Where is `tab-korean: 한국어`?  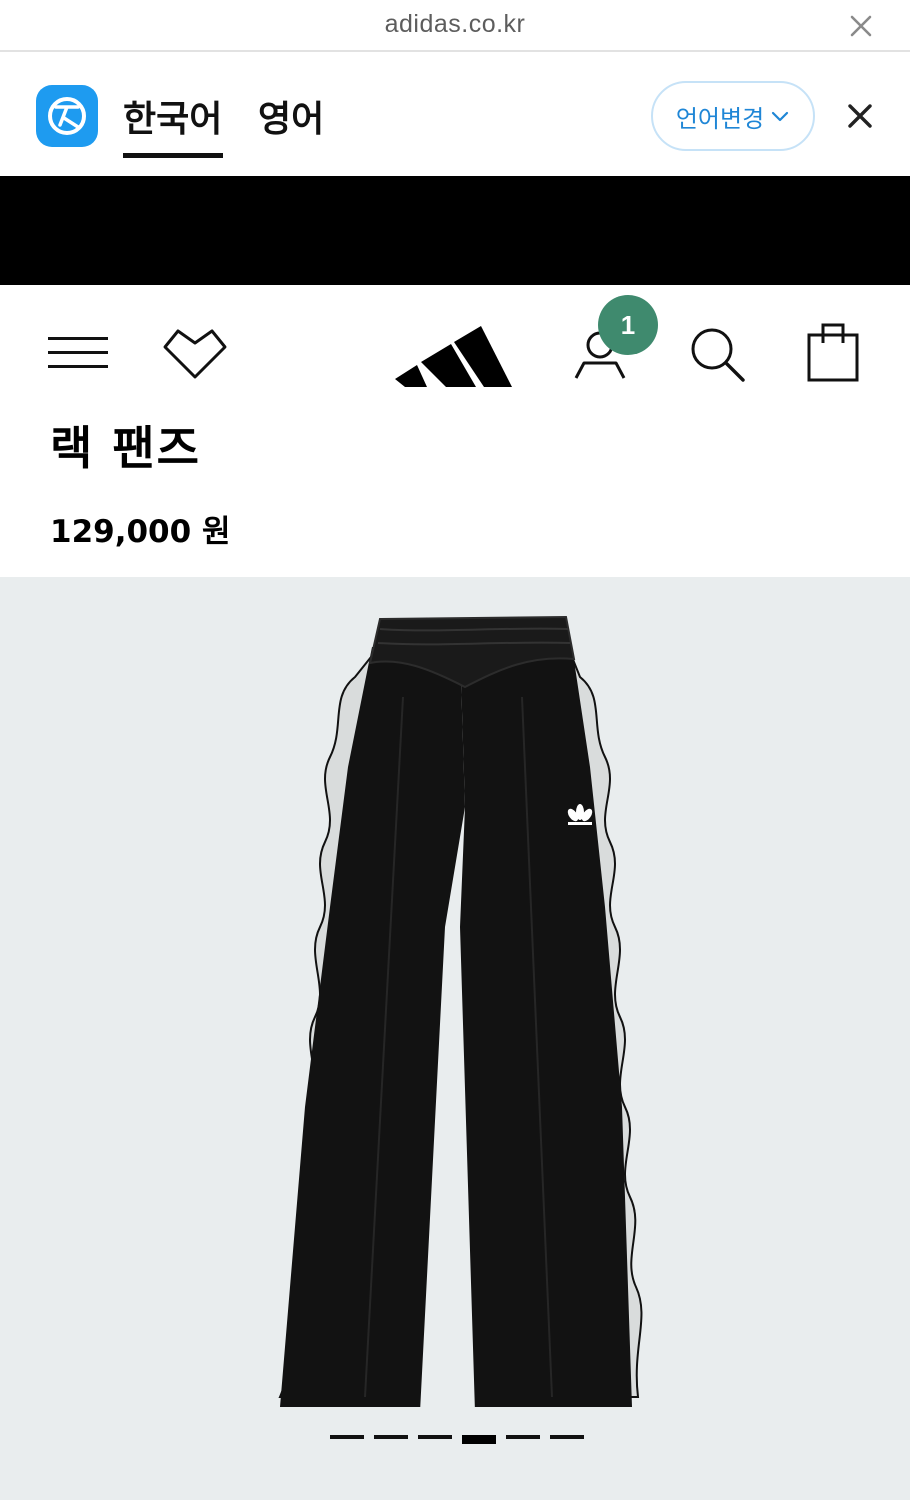
tab-korean: 한국어 is located at coordinates (172, 116).